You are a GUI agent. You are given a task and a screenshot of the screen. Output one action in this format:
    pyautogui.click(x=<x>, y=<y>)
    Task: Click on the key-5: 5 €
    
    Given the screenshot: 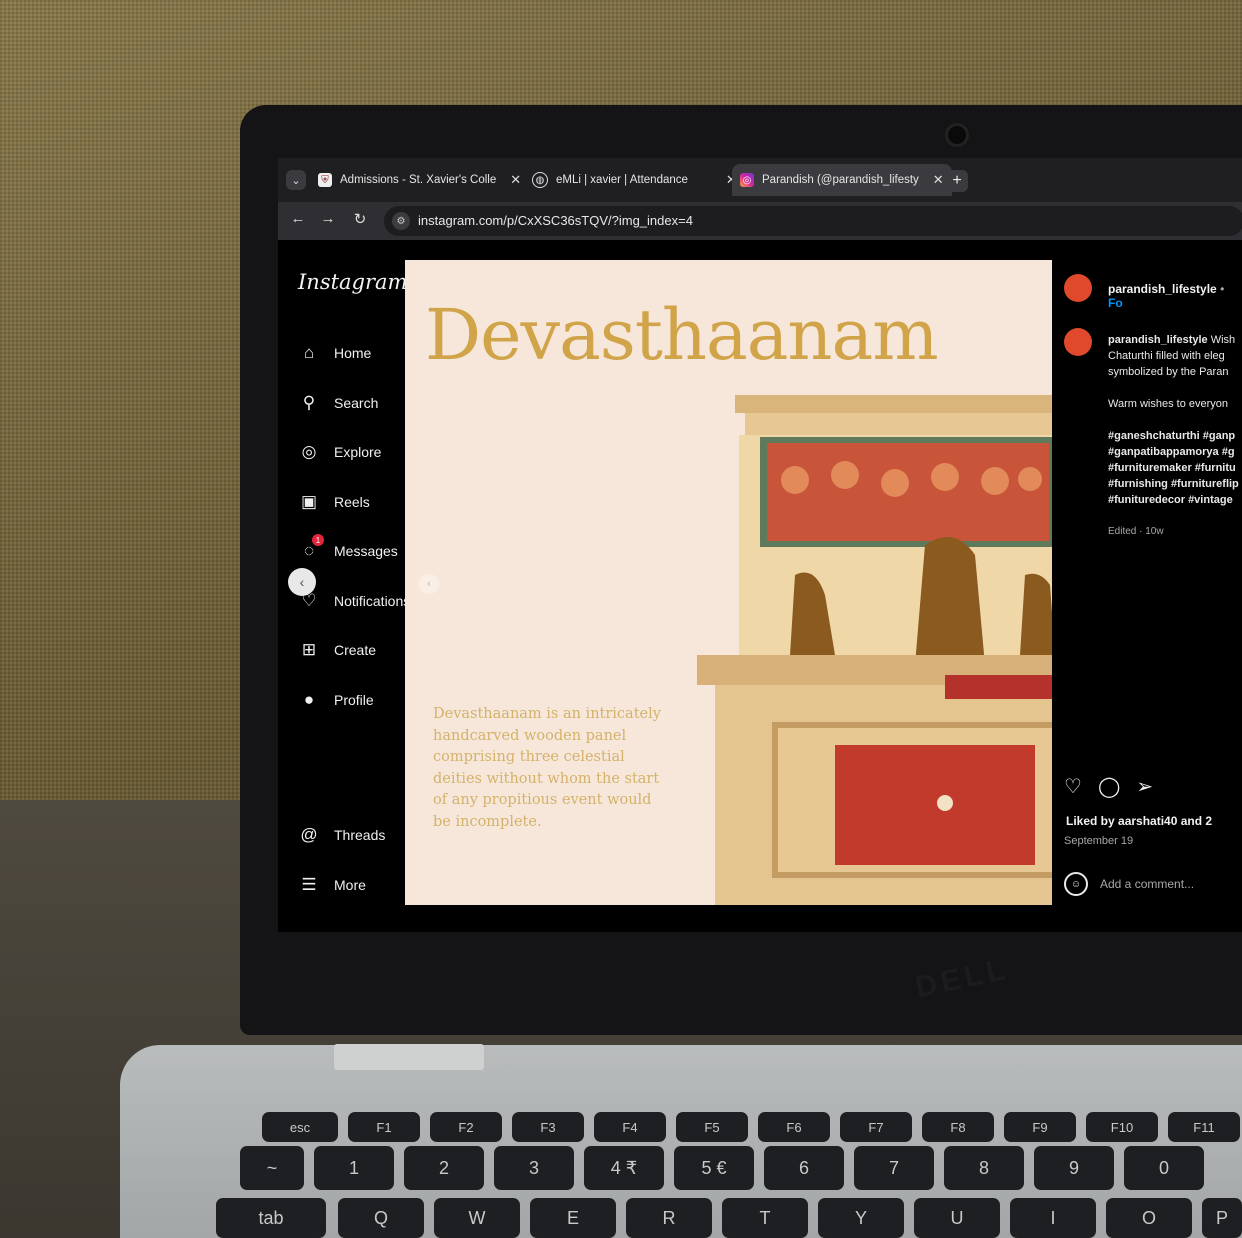 What is the action you would take?
    pyautogui.click(x=714, y=1168)
    